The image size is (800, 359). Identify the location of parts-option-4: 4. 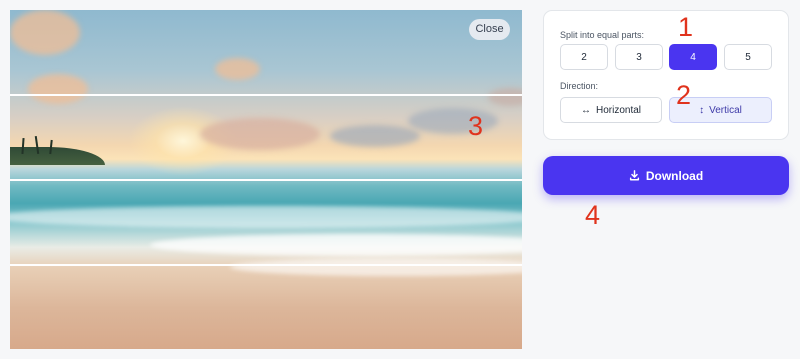
(693, 57).